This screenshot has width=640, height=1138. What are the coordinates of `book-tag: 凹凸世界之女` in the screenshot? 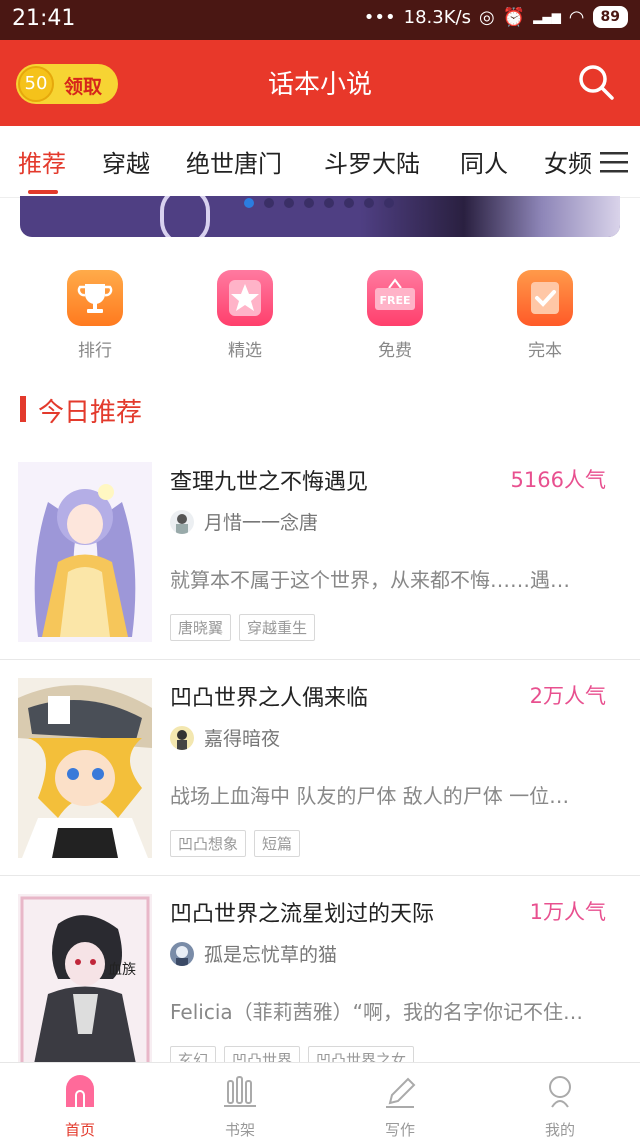 It's located at (361, 1054).